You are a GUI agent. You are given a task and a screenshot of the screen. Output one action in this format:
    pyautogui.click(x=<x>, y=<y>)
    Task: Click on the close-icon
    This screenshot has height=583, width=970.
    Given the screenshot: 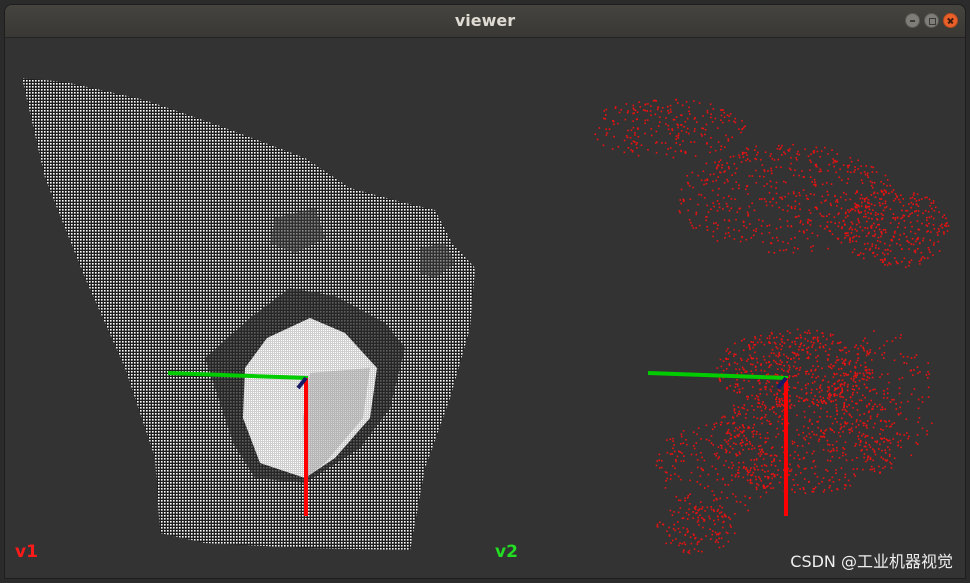 What is the action you would take?
    pyautogui.click(x=950, y=20)
    